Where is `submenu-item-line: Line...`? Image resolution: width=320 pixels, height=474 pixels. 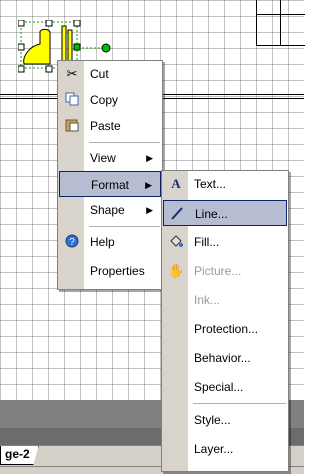 submenu-item-line: Line... is located at coordinates (225, 213).